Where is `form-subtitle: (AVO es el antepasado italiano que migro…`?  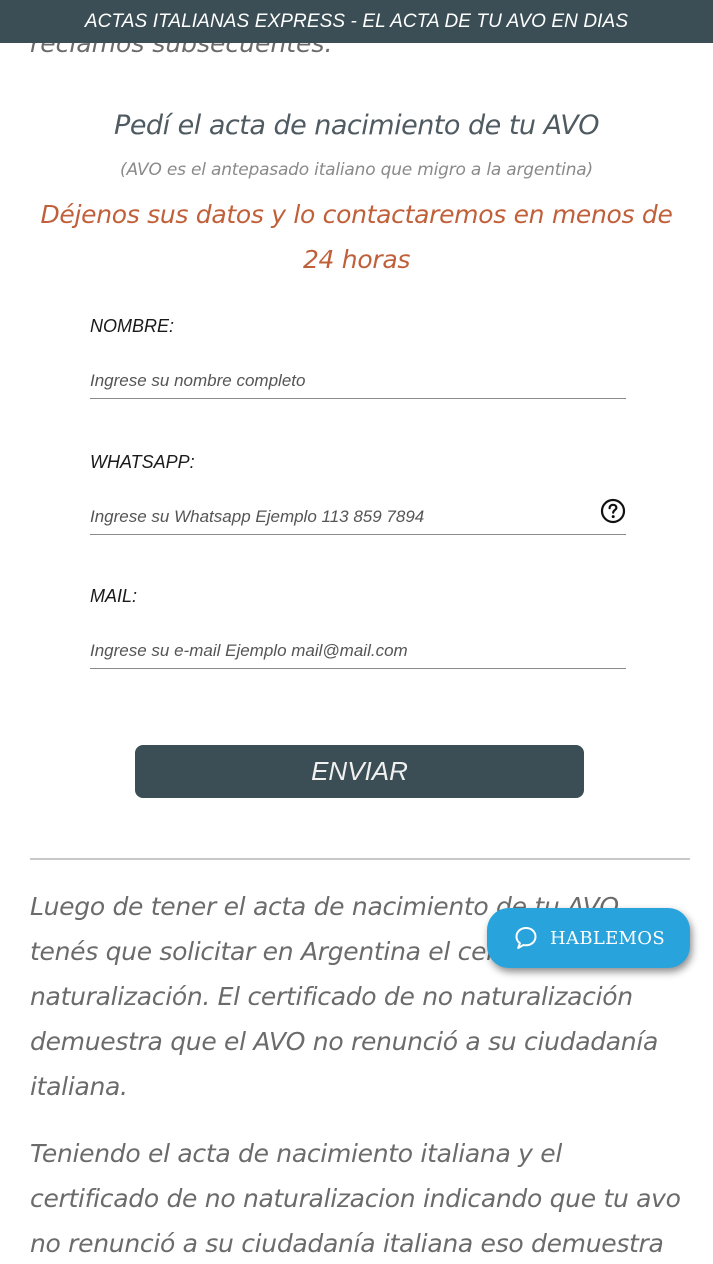
form-subtitle: (AVO es el antepasado italiano que migro… is located at coordinates (356, 170).